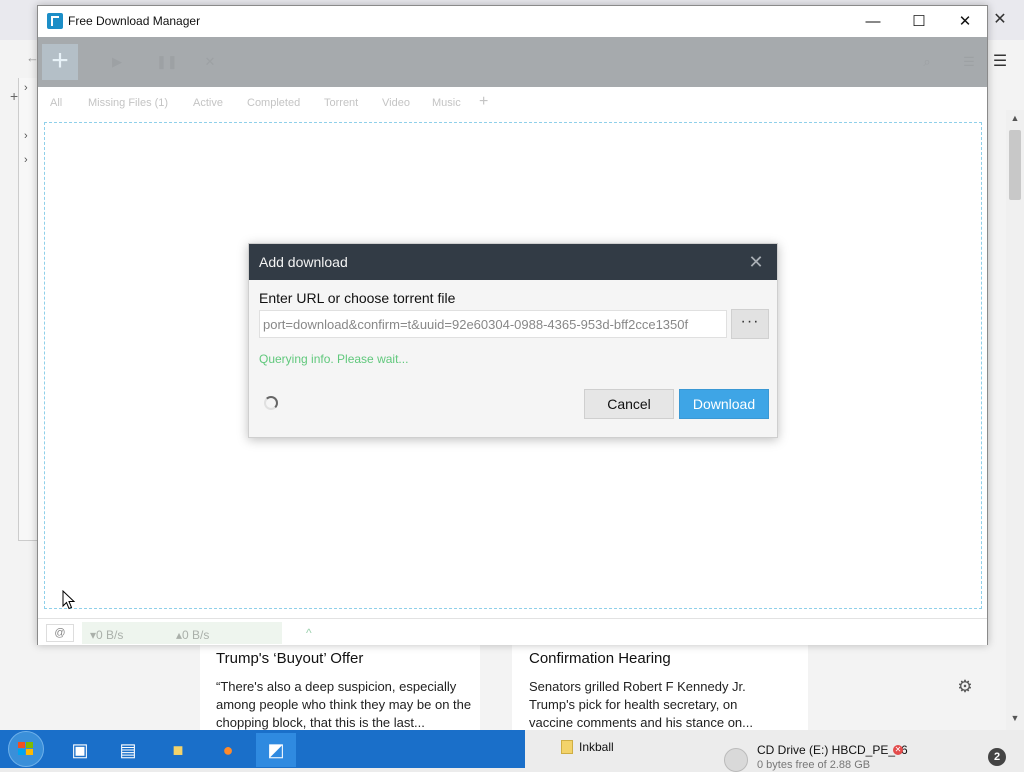  I want to click on background-close-icon: ✕, so click(1000, 20).